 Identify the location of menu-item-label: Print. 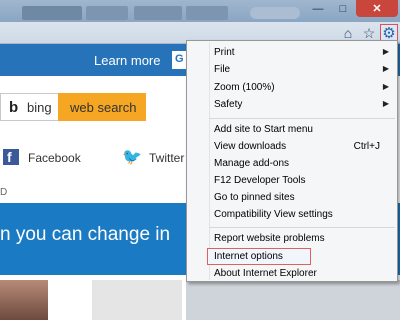
(224, 52).